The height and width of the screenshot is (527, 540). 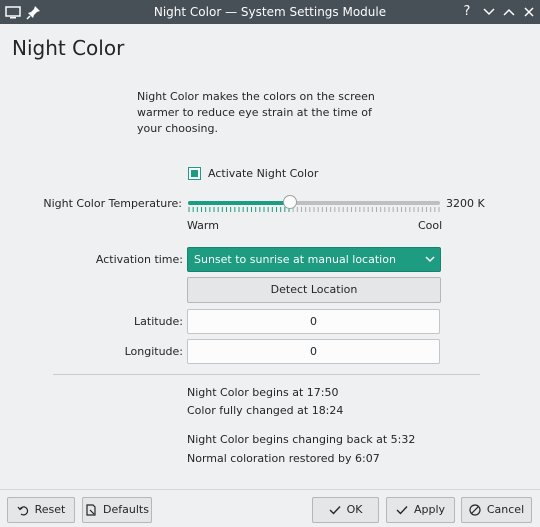 What do you see at coordinates (153, 351) in the screenshot?
I see `longitude-label: Longitude:` at bounding box center [153, 351].